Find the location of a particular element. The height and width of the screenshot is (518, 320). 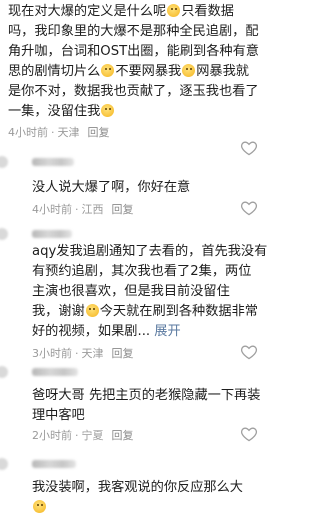

comment-text: 我没装啊，我客观说的你反应那么大 is located at coordinates (142, 498).